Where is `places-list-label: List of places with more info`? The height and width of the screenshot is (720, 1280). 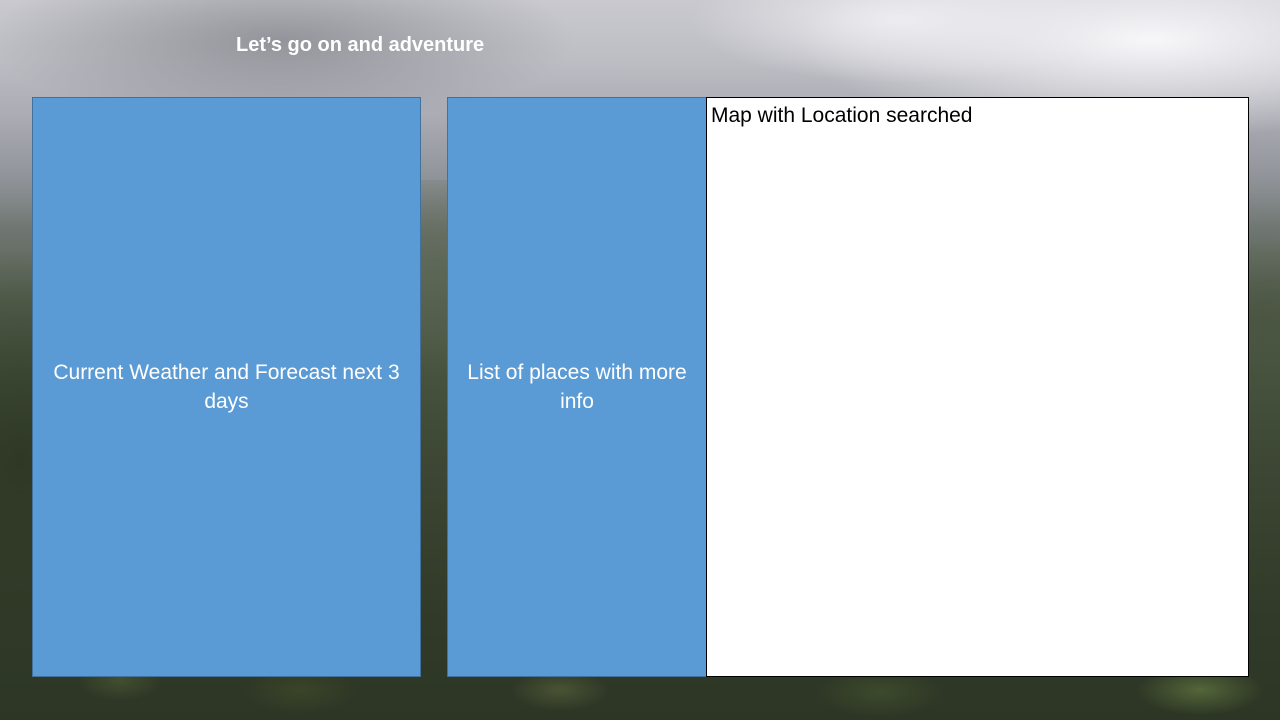
places-list-label: List of places with more info is located at coordinates (577, 387).